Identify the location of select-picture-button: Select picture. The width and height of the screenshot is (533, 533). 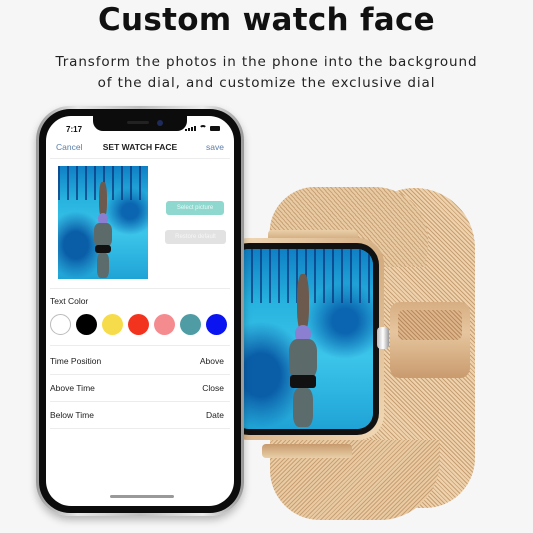
(195, 208).